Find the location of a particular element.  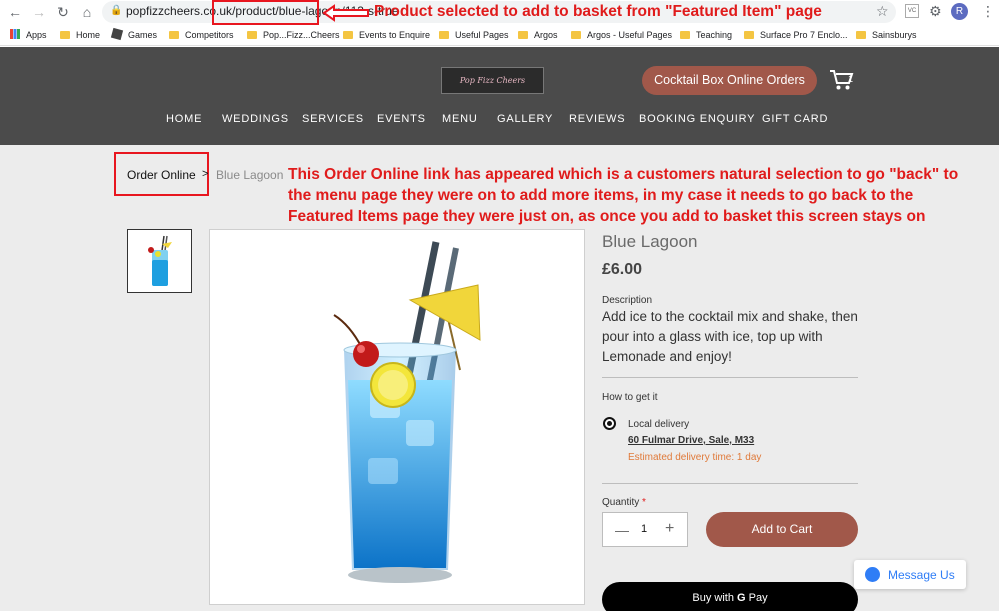

quantity-label: Quantity * is located at coordinates (624, 502).